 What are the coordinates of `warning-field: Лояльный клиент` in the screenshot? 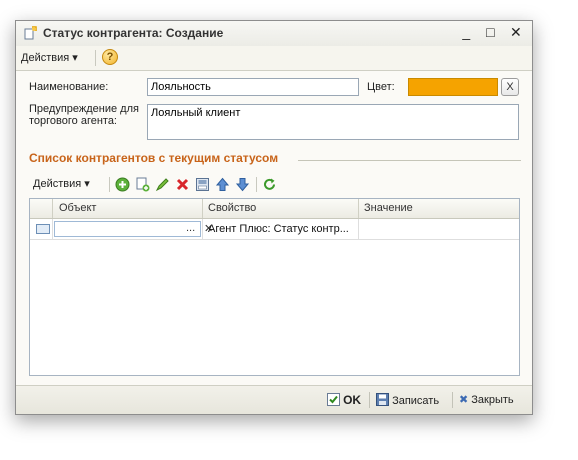 It's located at (333, 122).